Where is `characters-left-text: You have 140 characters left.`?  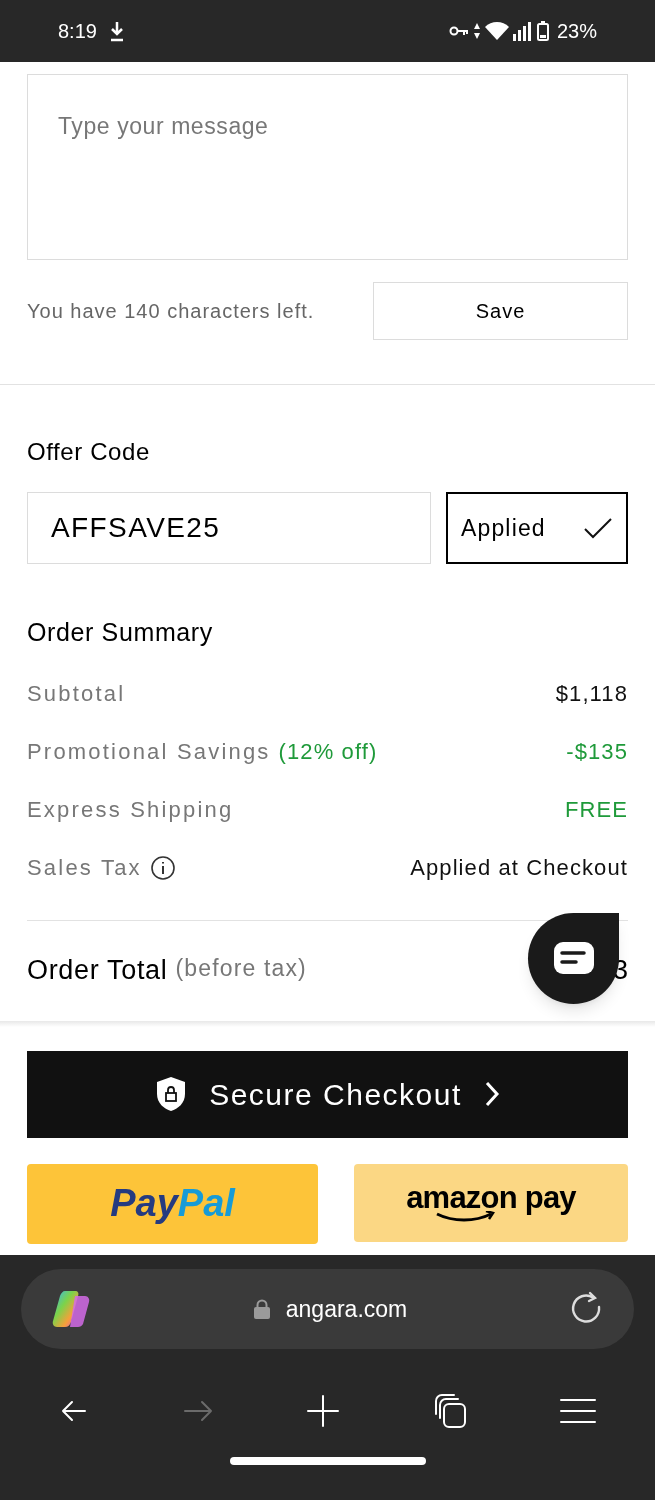
characters-left-text: You have 140 characters left. is located at coordinates (171, 311).